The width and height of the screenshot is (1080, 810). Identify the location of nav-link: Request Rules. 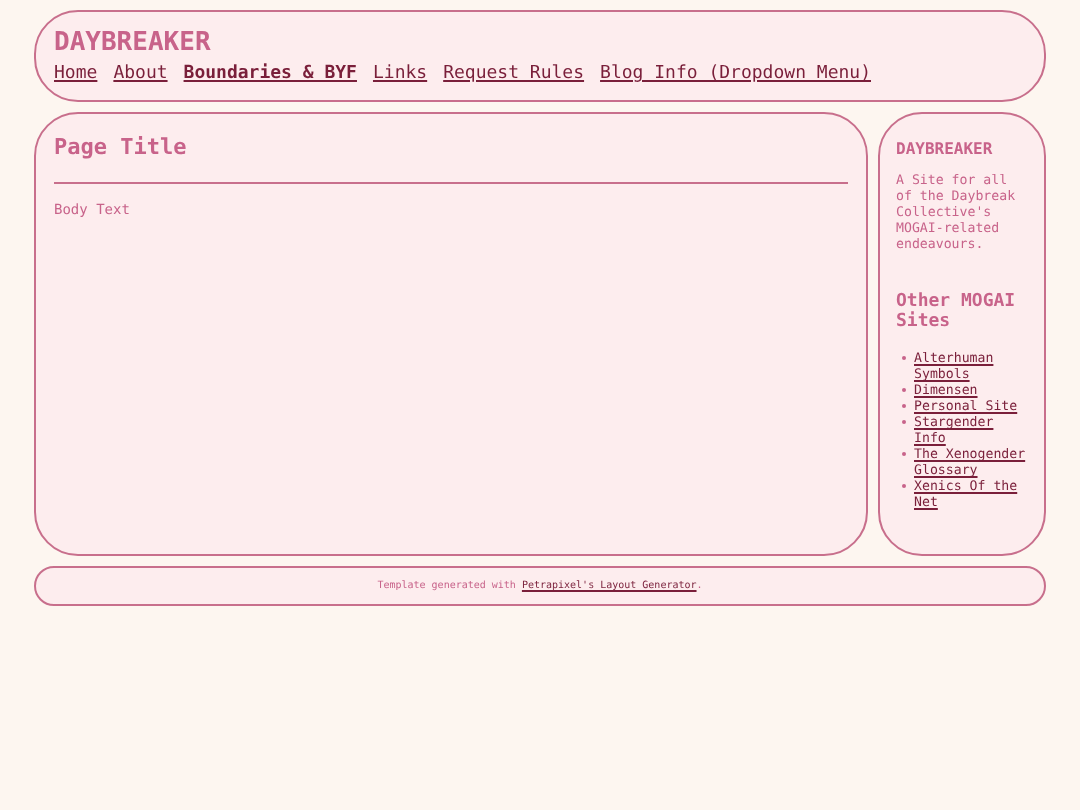
(514, 74).